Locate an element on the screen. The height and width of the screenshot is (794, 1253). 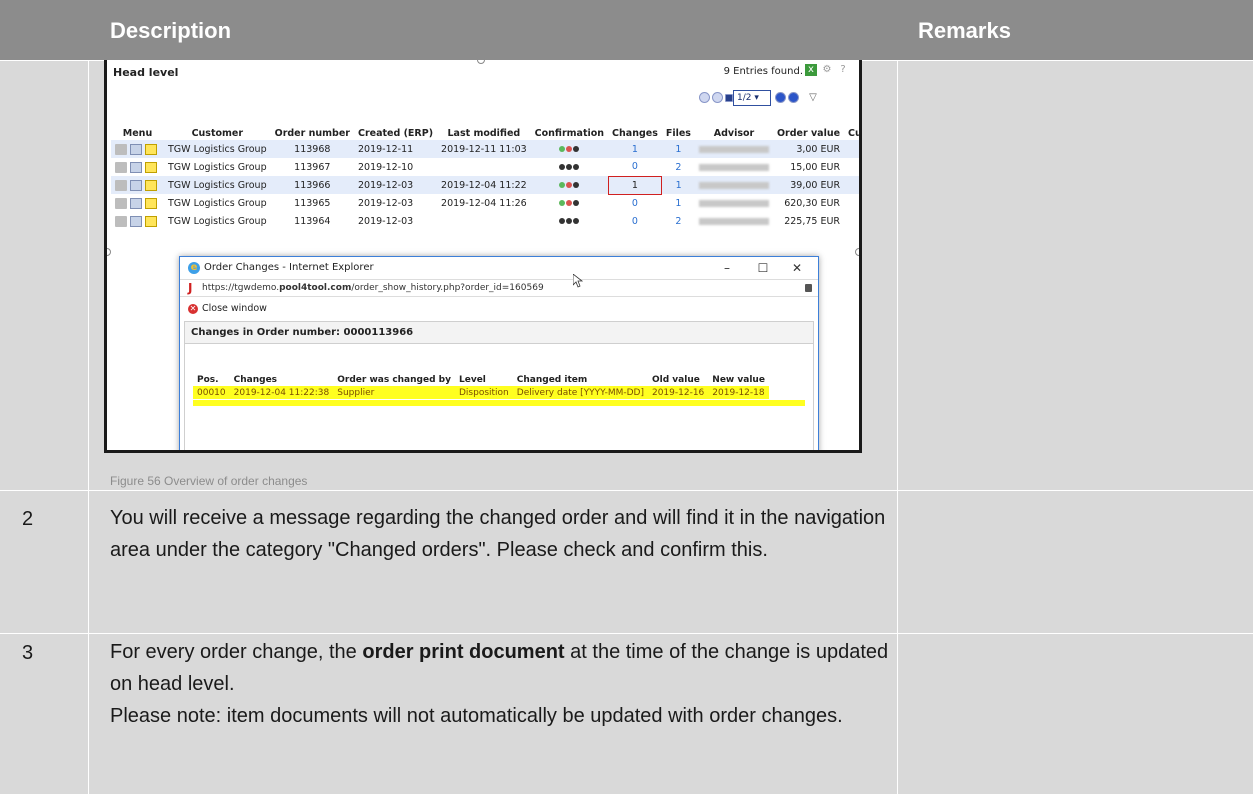
help-icon: ? is located at coordinates (843, 70).